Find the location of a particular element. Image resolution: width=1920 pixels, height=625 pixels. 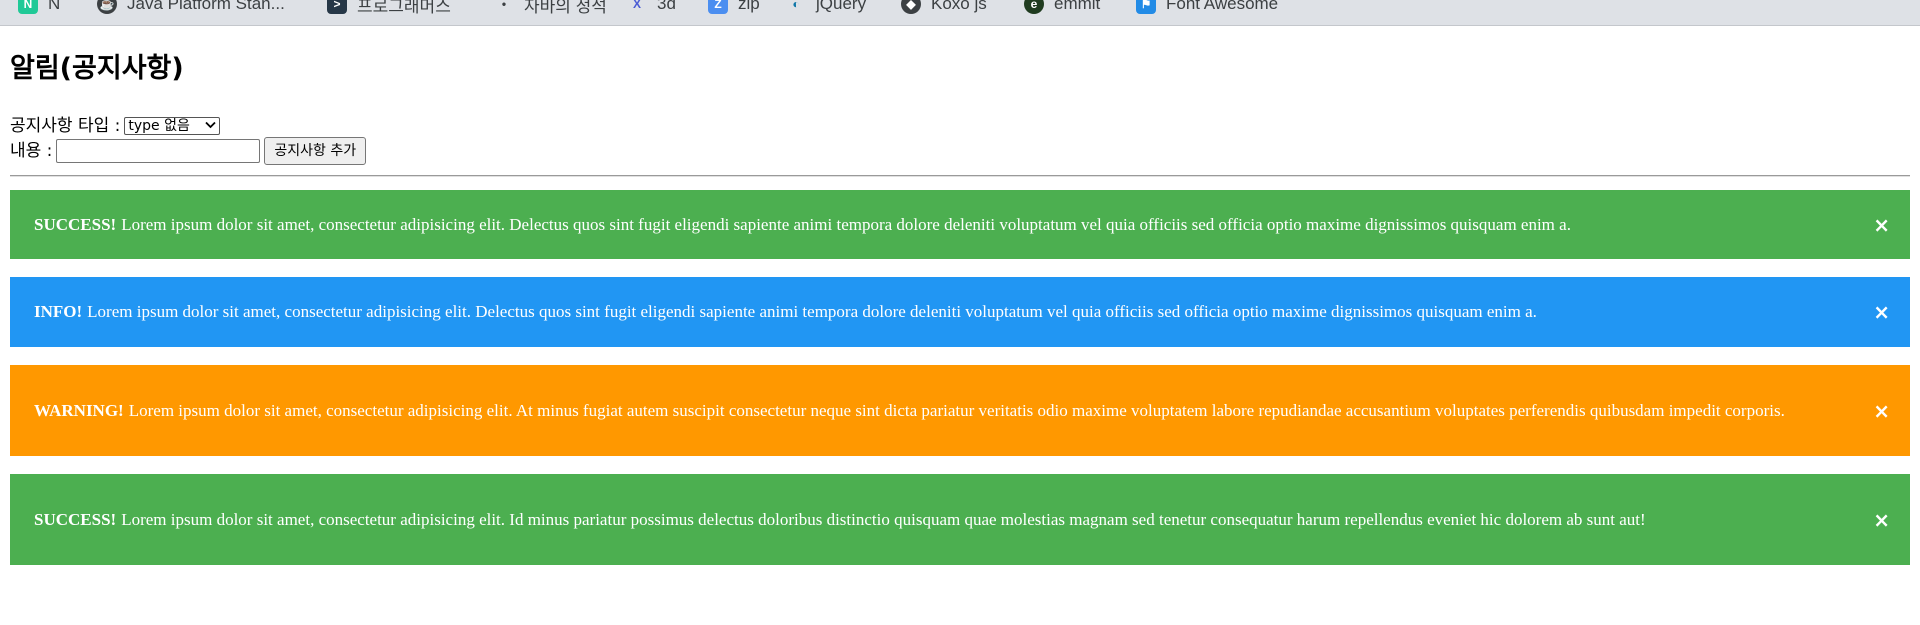

bookmark-label: Koxo js is located at coordinates (959, 6).